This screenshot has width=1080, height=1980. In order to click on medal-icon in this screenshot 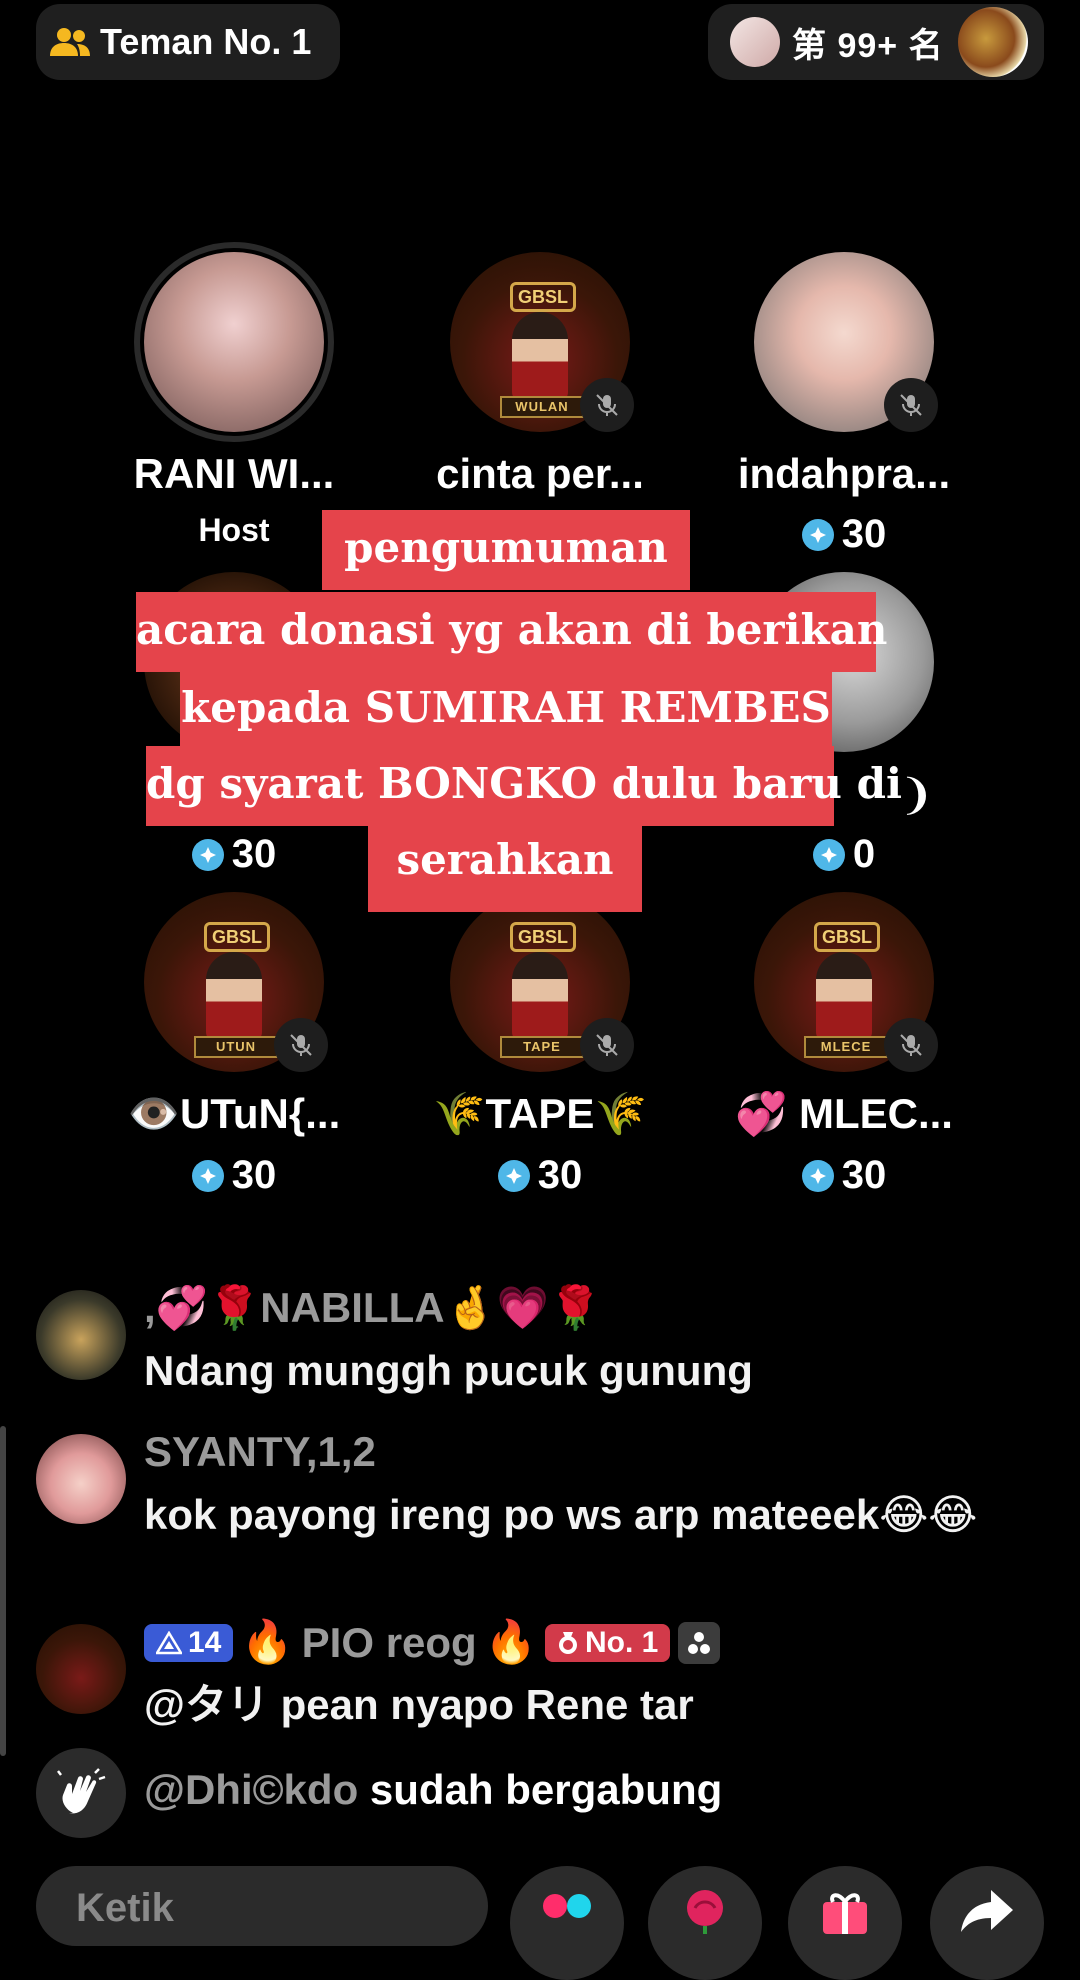, I will do `click(568, 1642)`.